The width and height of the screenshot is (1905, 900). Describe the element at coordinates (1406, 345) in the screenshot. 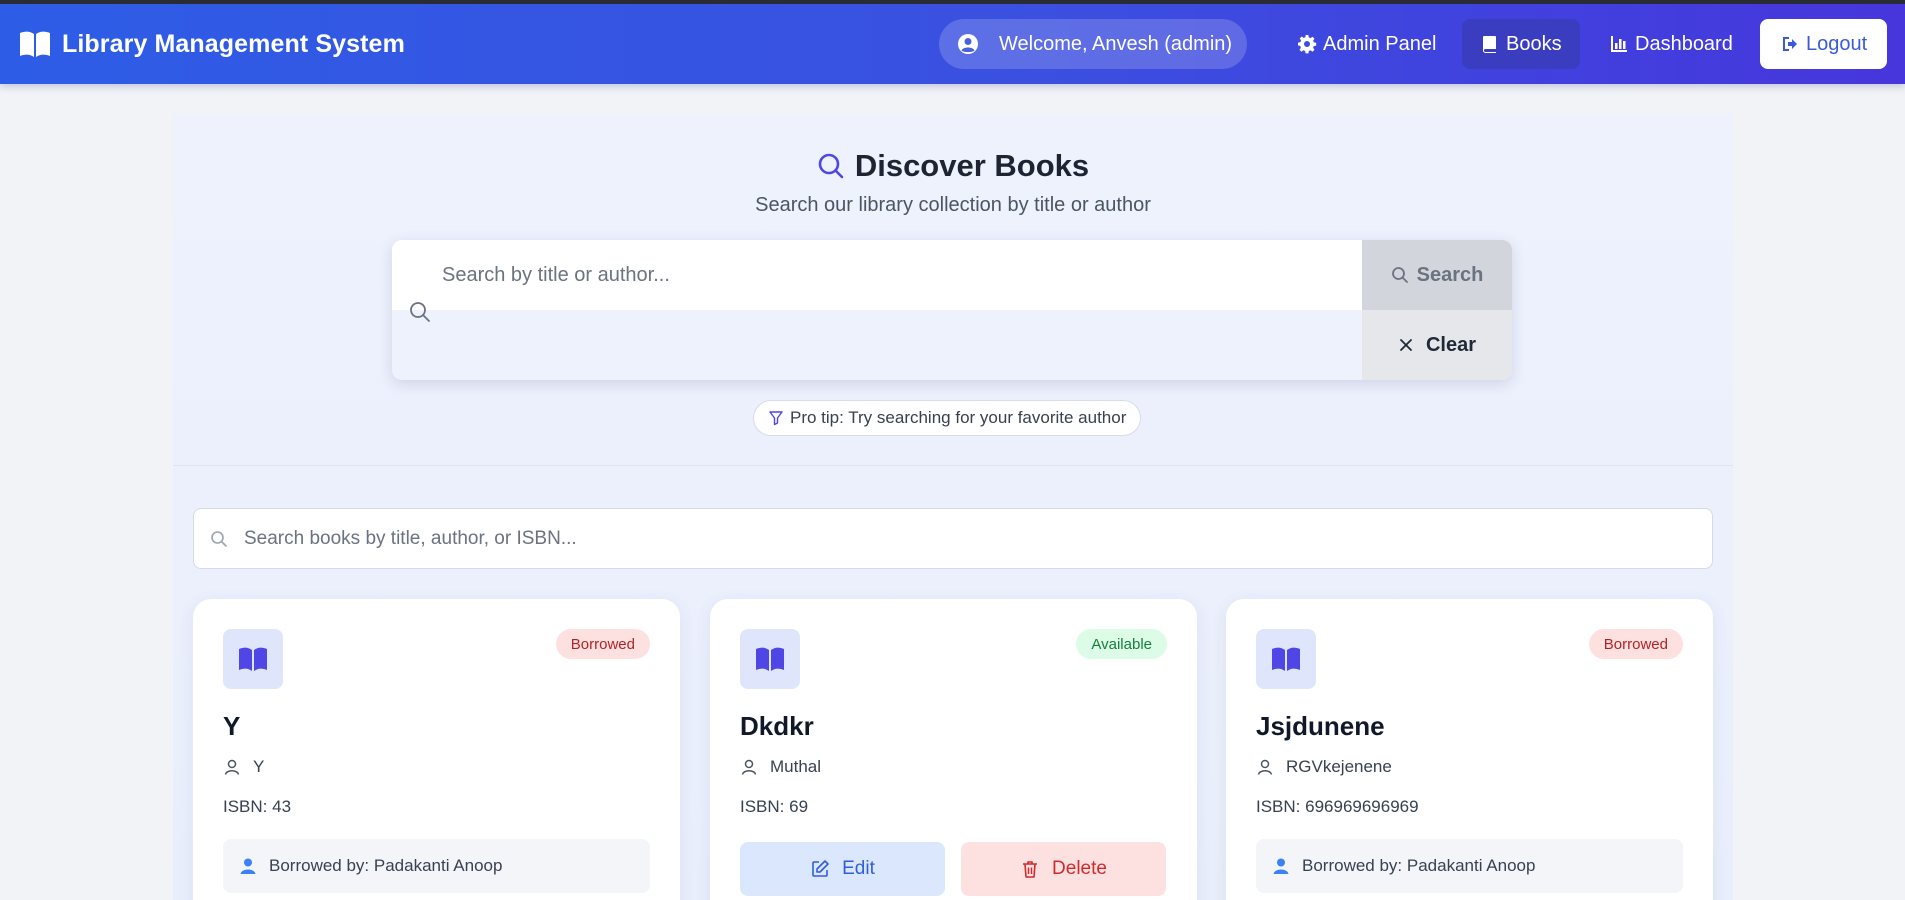

I see `close-icon` at that location.